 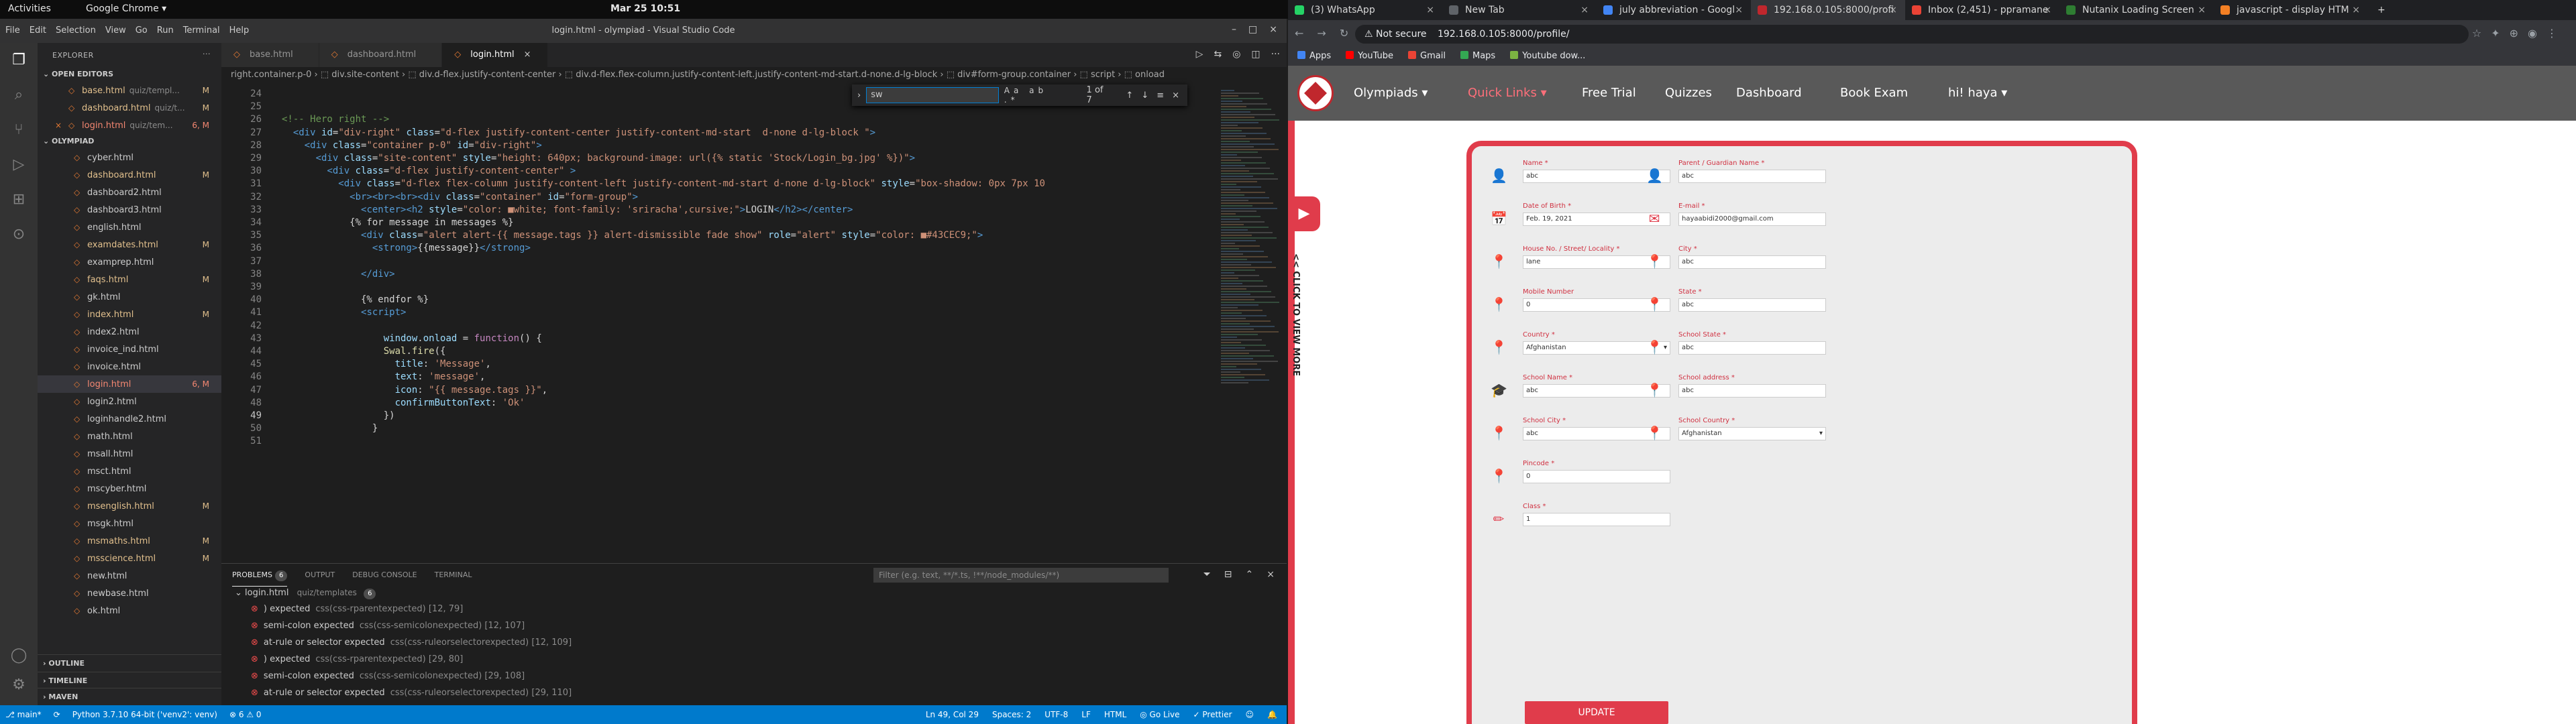 I want to click on browser-tab: (3) WhatsApp ×, so click(x=1365, y=10).